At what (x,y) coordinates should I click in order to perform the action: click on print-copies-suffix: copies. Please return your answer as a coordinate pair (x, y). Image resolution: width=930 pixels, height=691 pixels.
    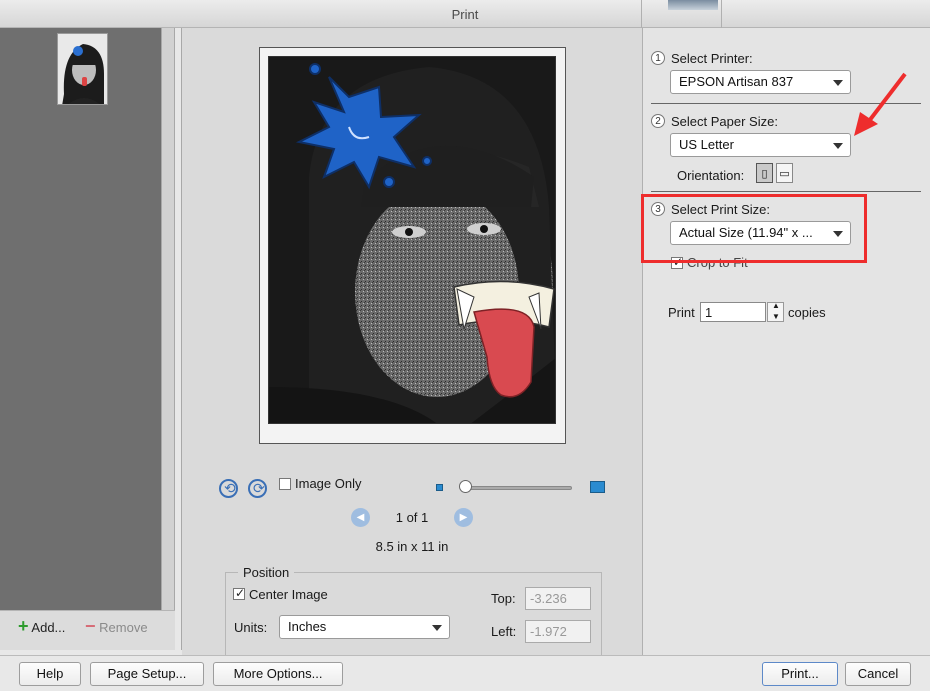
    Looking at the image, I should click on (807, 312).